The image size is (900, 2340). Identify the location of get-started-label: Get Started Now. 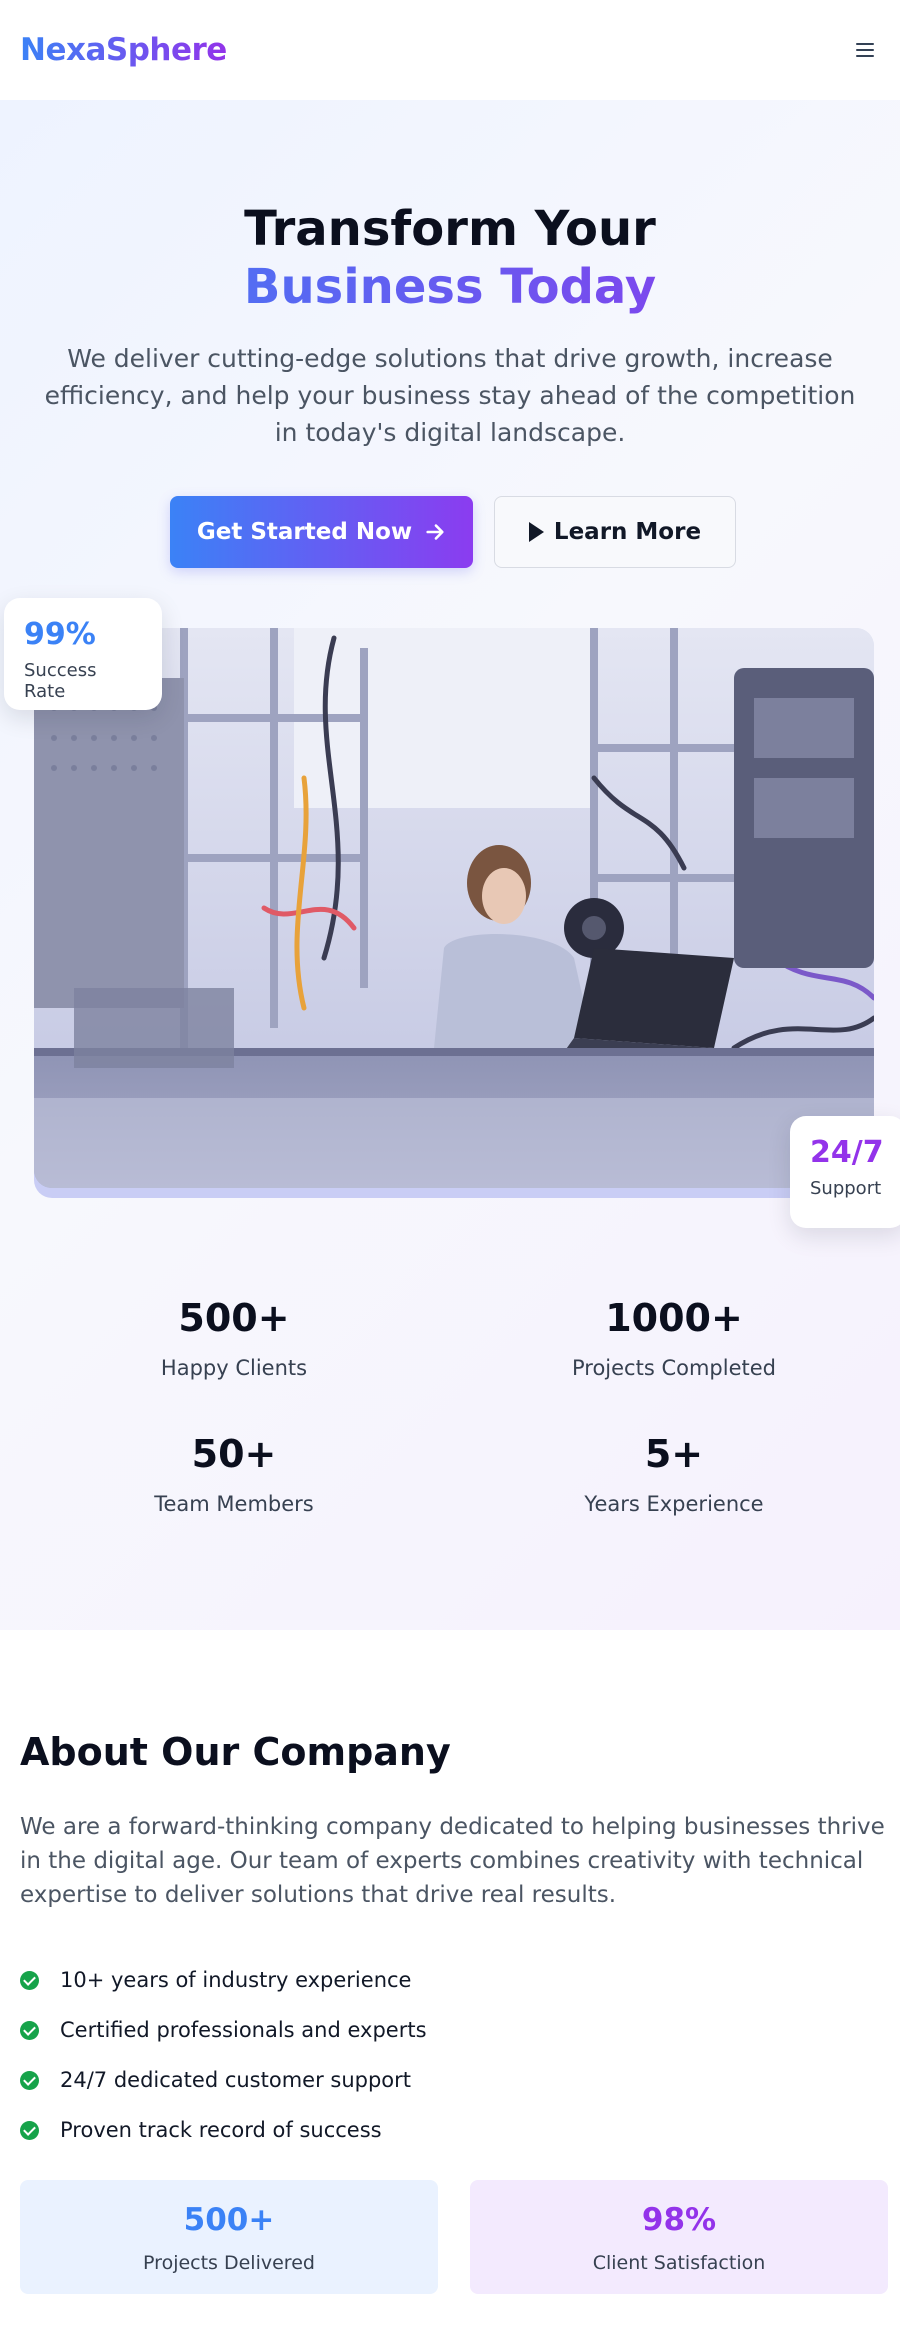
(304, 532).